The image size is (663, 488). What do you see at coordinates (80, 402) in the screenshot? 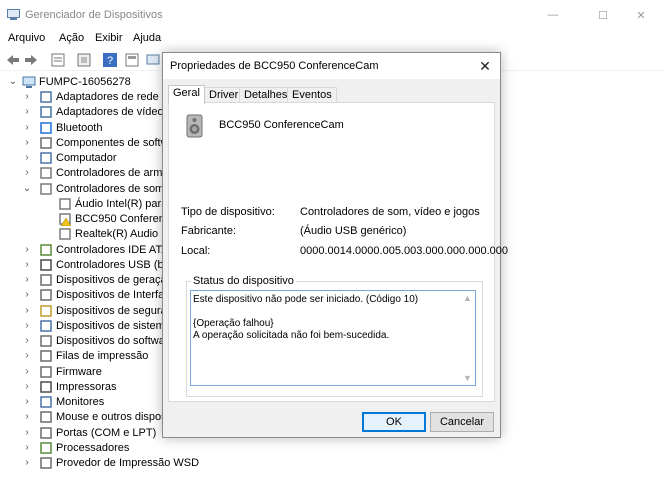
I see `tree-item-label: Monitores` at bounding box center [80, 402].